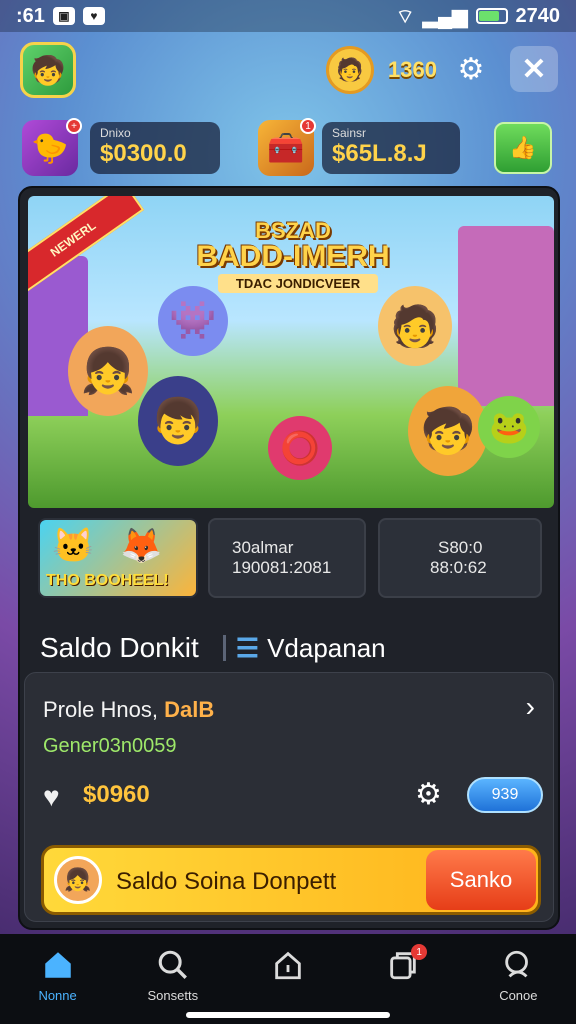  I want to click on left-stat: Dnixo $0300.0, so click(155, 148).